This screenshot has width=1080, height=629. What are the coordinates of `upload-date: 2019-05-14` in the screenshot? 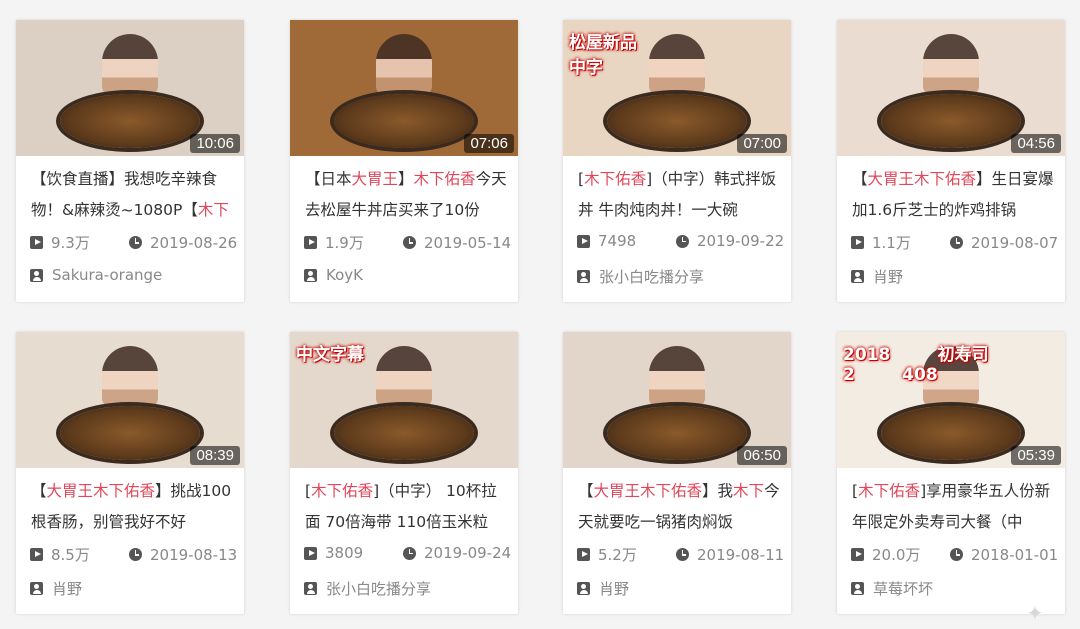 It's located at (468, 242).